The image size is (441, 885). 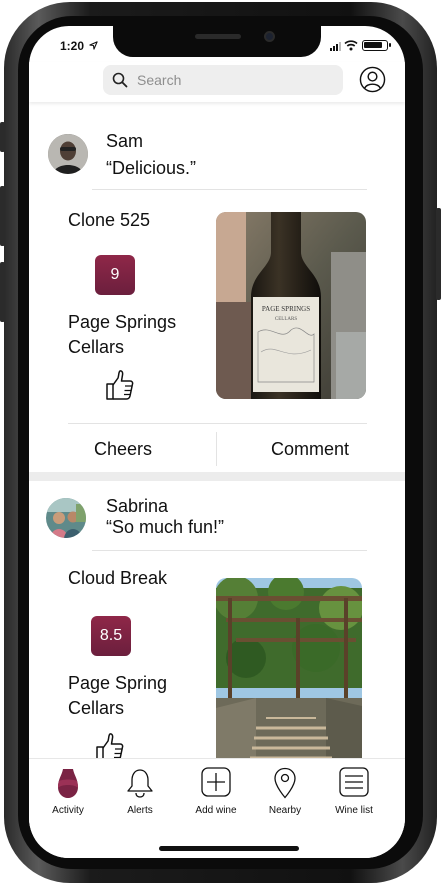 I want to click on search-input: Search, so click(x=223, y=80).